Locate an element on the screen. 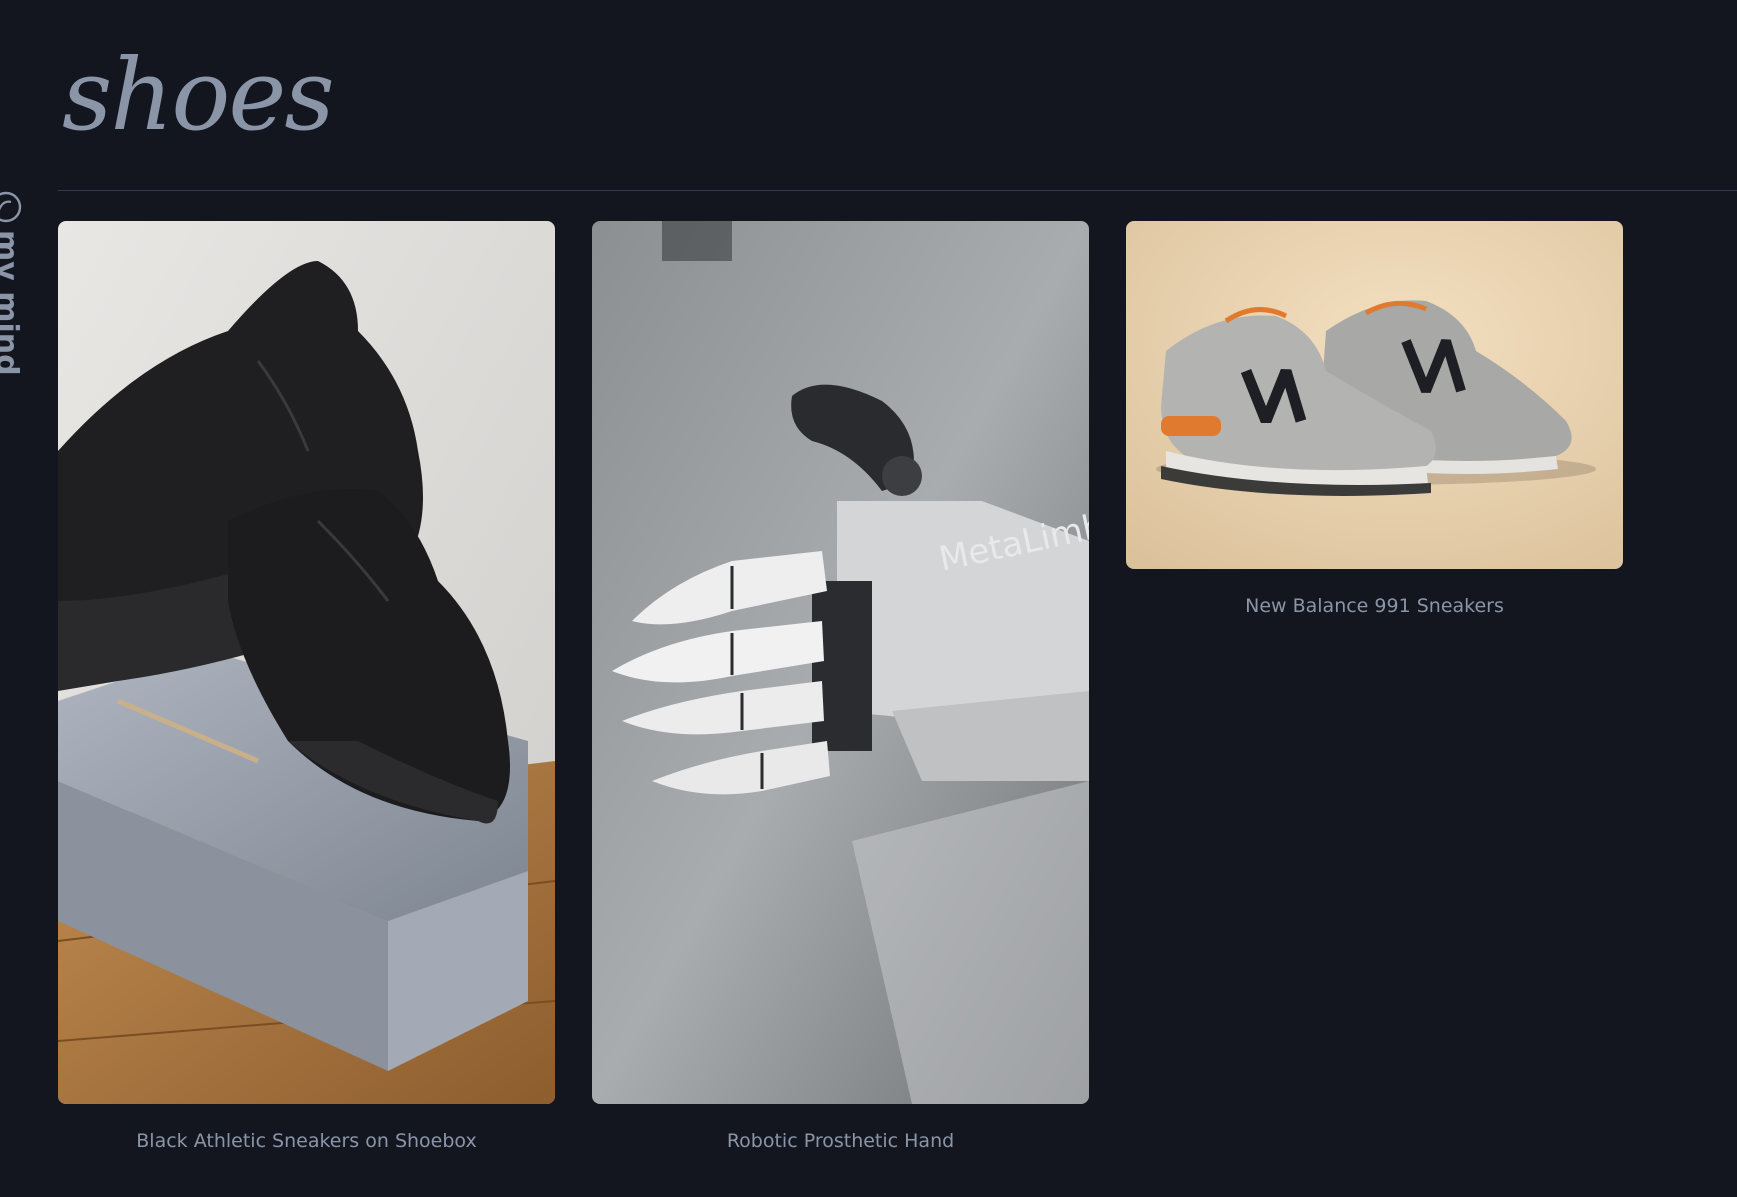 This screenshot has height=1197, width=1737. card-caption: Black Athletic Sneakers on Shoebox is located at coordinates (306, 1141).